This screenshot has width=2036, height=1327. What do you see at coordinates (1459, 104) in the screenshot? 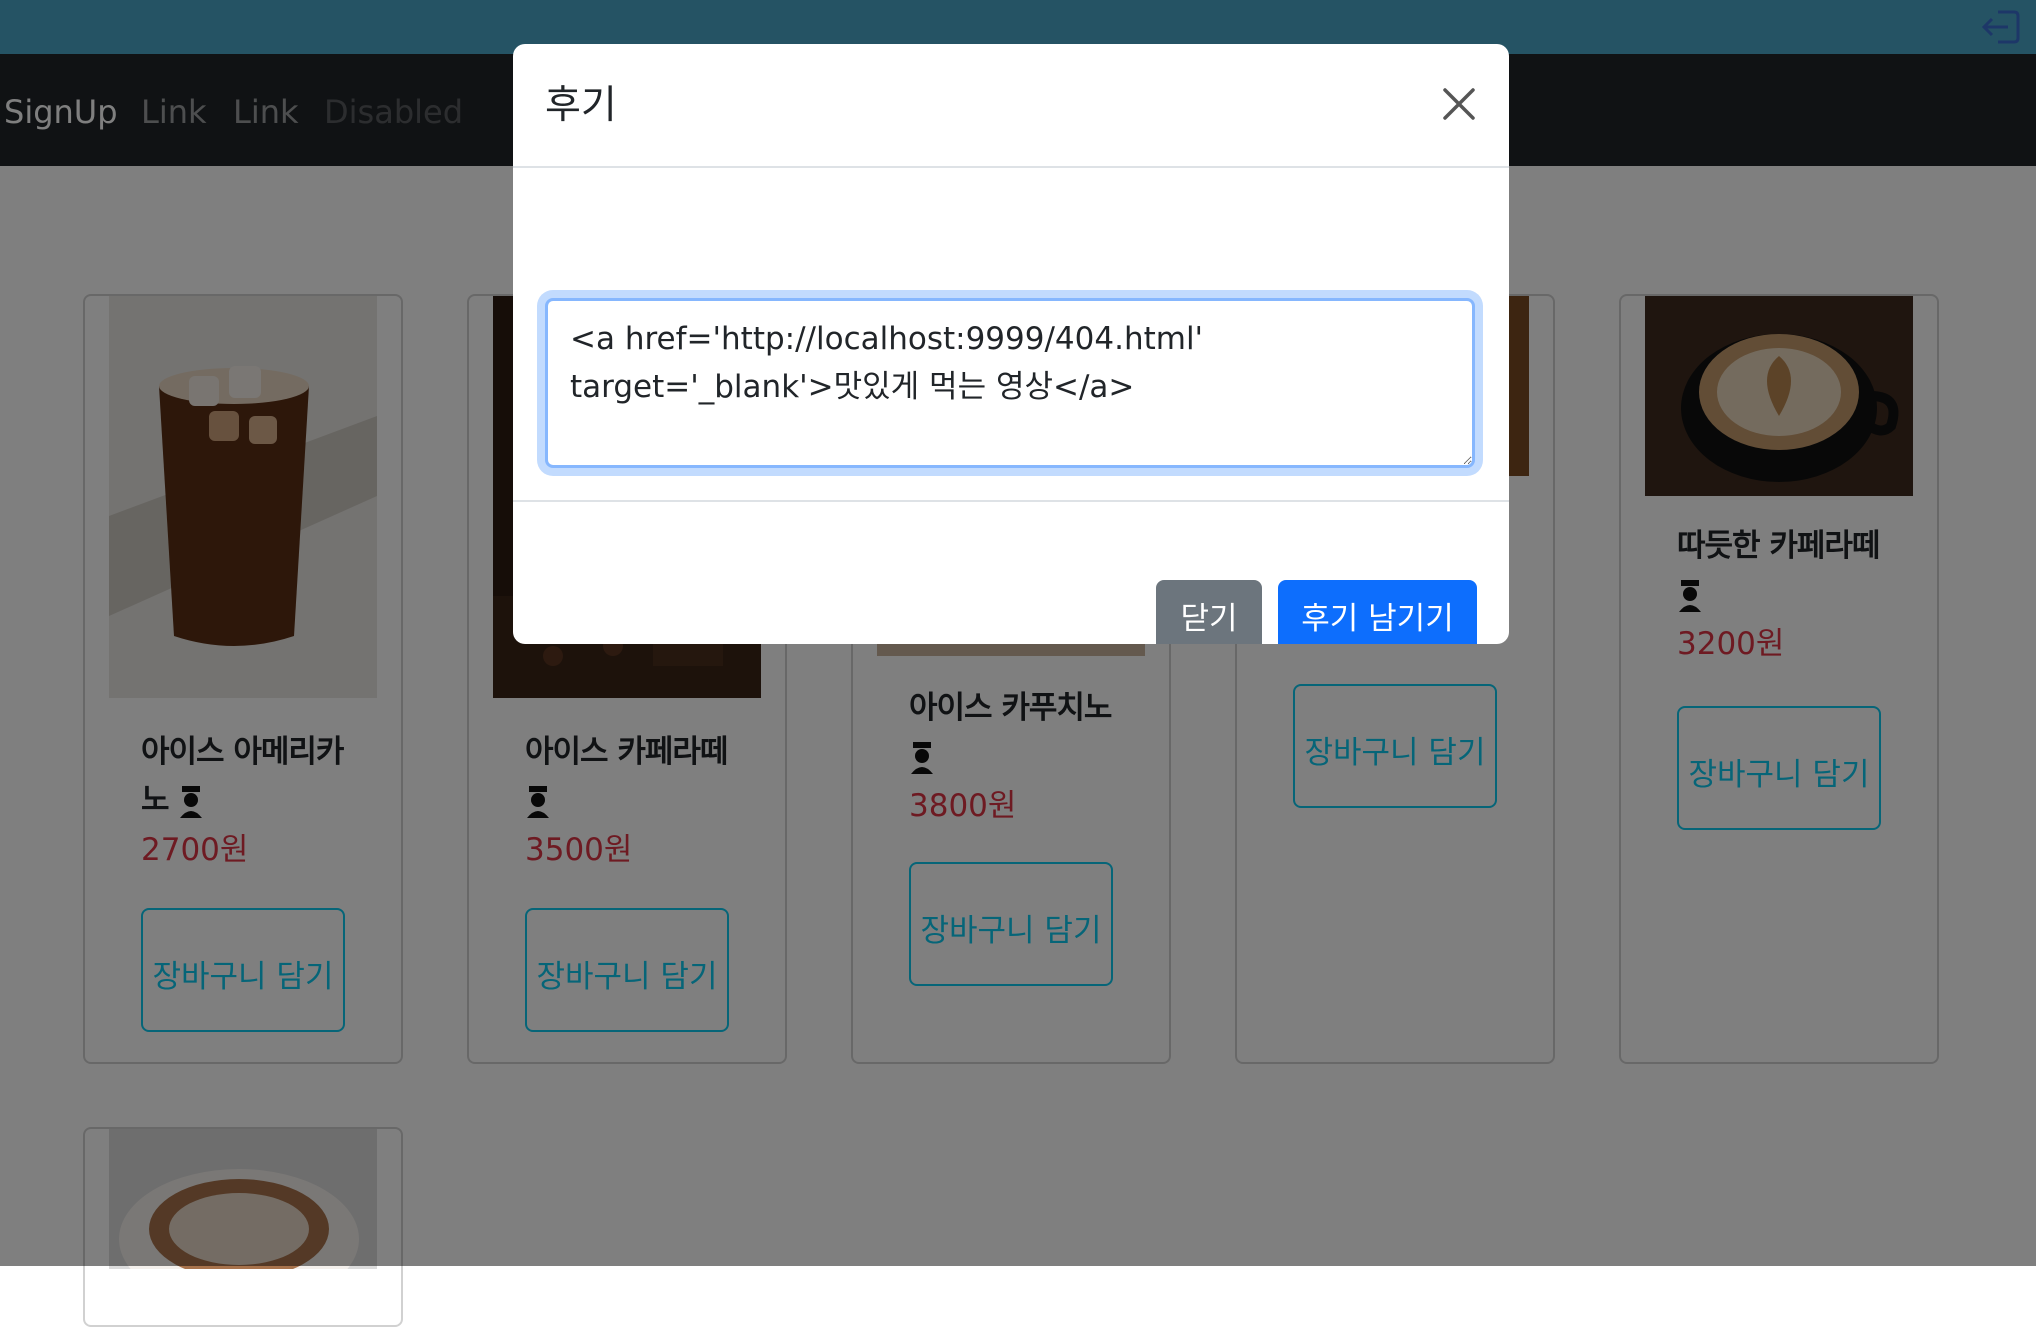
I see `close-icon` at bounding box center [1459, 104].